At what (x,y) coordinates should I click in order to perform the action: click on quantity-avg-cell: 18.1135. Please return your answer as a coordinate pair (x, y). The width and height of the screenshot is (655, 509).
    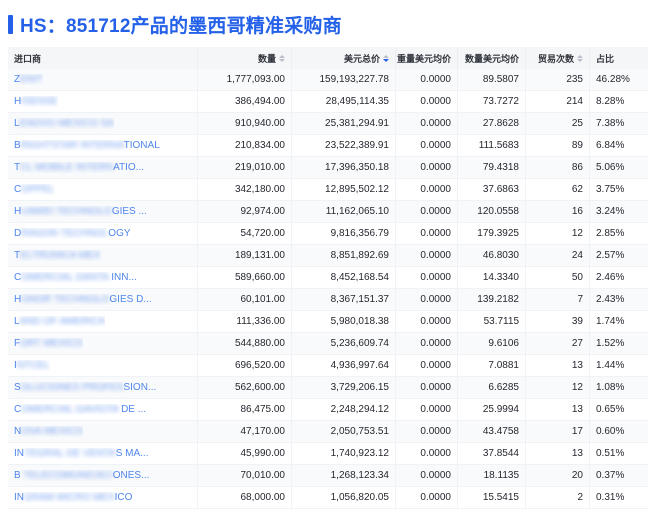
    Looking at the image, I should click on (492, 475).